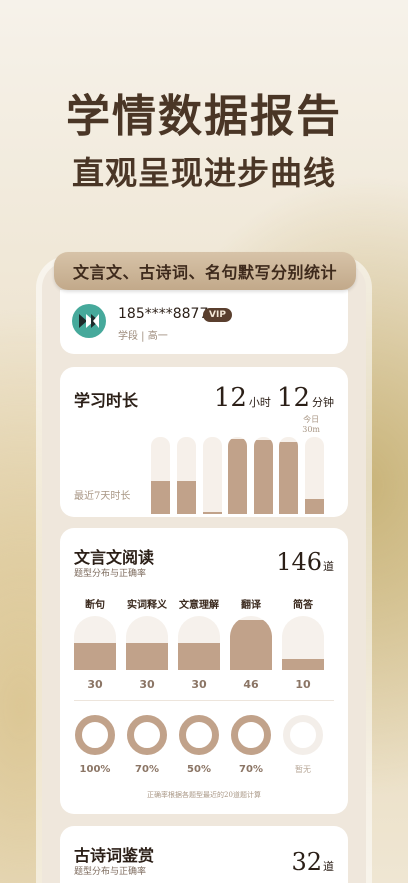 This screenshot has height=883, width=408. I want to click on hours-value: 12, so click(230, 398).